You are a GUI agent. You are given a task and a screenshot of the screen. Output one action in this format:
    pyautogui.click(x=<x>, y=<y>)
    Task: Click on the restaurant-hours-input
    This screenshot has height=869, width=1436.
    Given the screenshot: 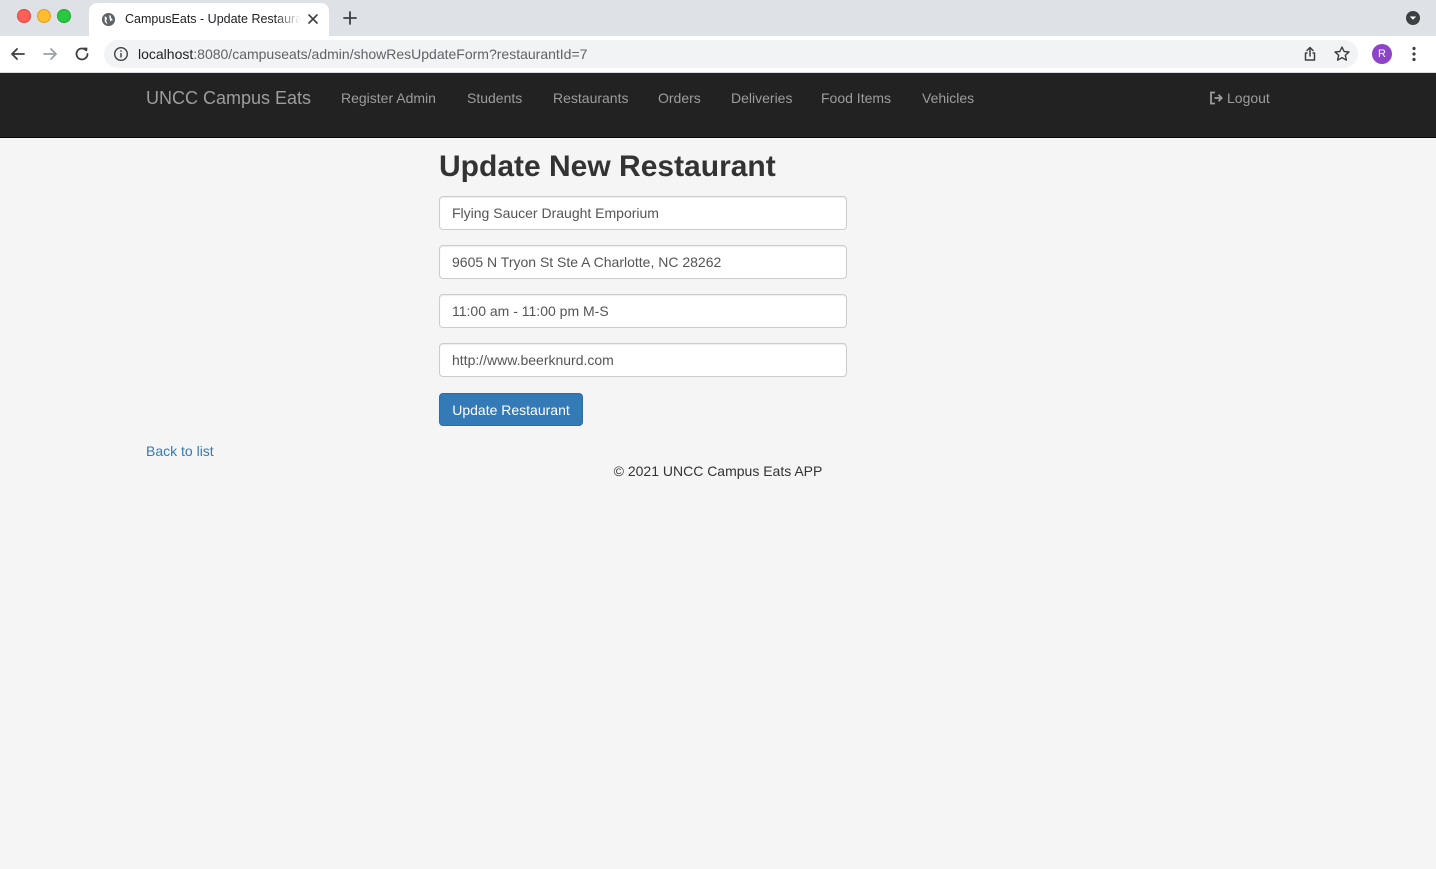 What is the action you would take?
    pyautogui.click(x=643, y=311)
    